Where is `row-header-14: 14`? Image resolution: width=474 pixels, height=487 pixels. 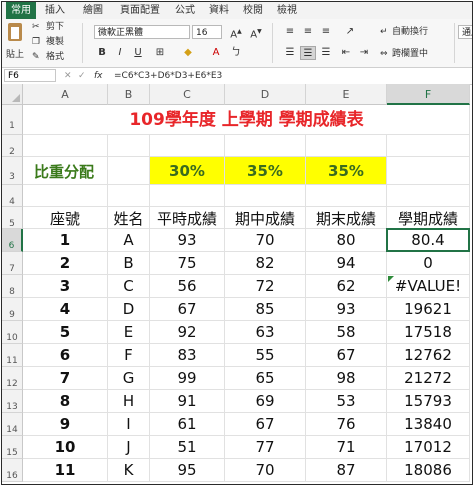 row-header-14: 14 is located at coordinates (12, 424).